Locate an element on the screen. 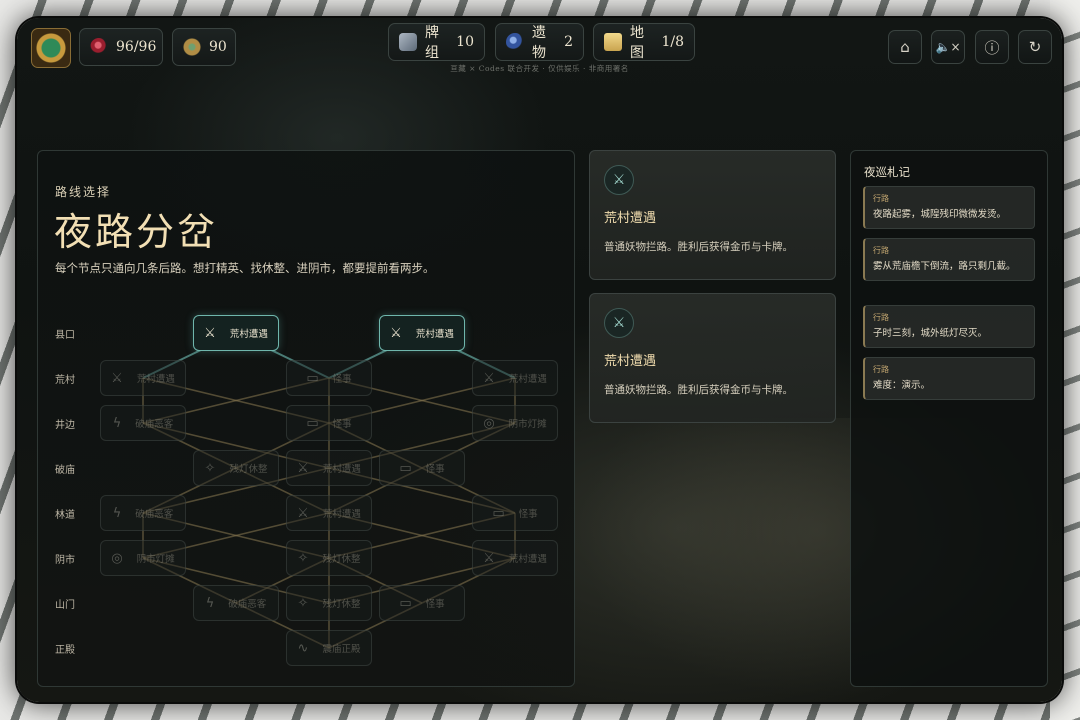  row-label: 县口 is located at coordinates (65, 335).